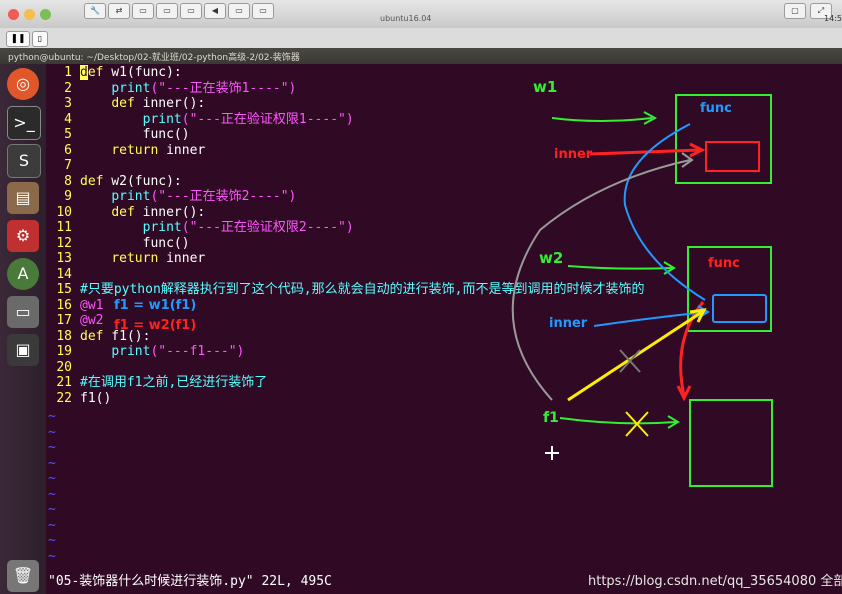  What do you see at coordinates (601, 280) in the screenshot?
I see `arrow-f1-grey` at bounding box center [601, 280].